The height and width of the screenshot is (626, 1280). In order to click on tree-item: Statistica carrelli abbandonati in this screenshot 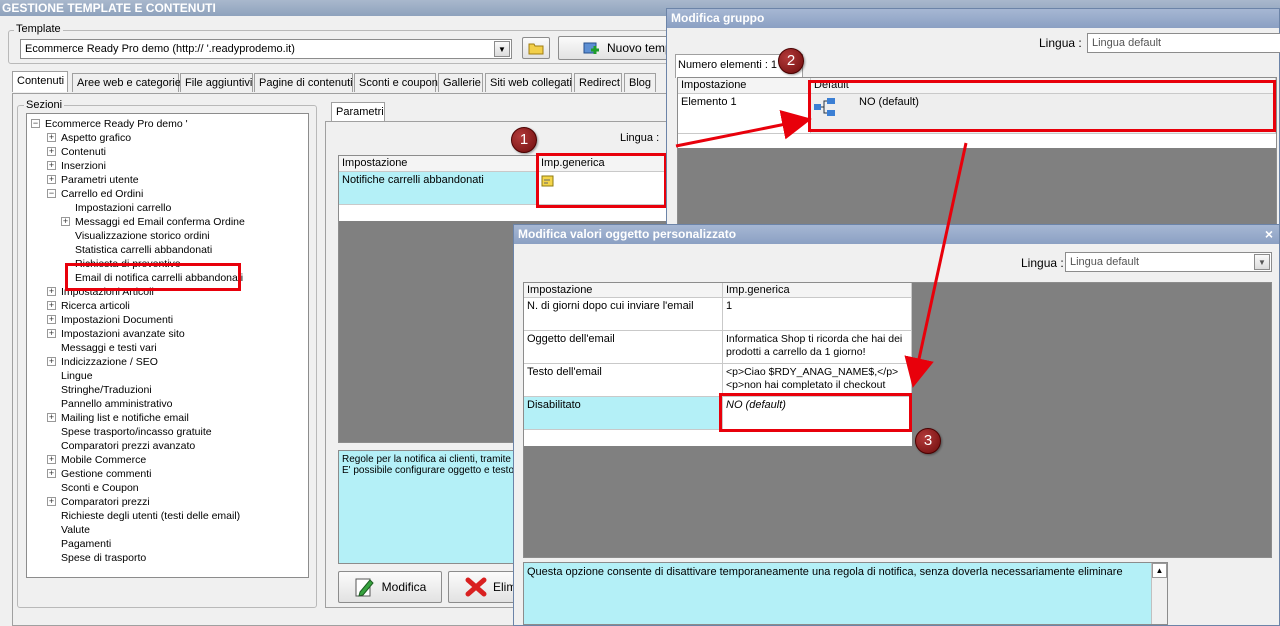, I will do `click(136, 250)`.